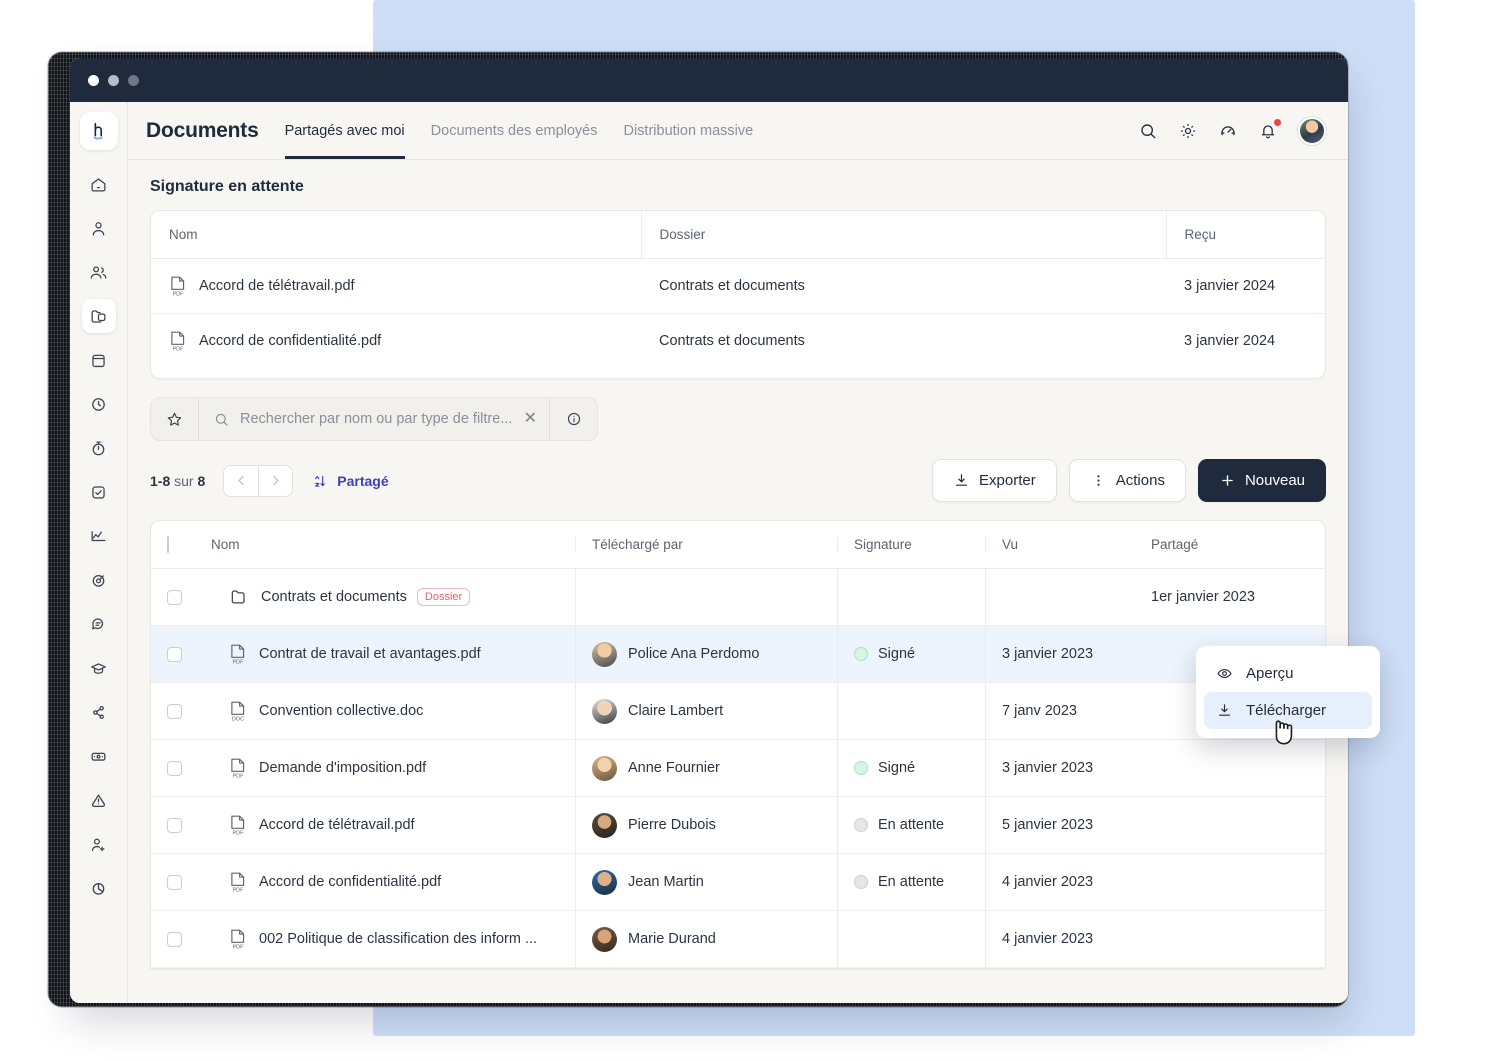  What do you see at coordinates (99, 360) in the screenshot?
I see `sidebar-item-calendar` at bounding box center [99, 360].